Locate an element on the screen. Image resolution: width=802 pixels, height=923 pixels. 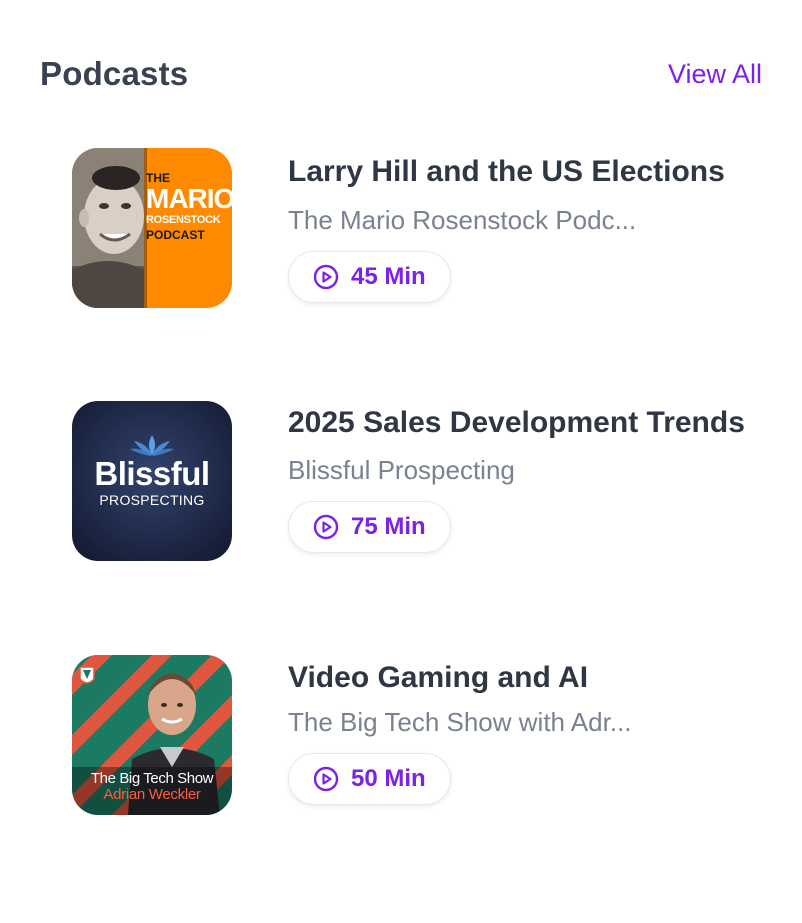
podcast-cover-blissful: Blissful PROSPECTING is located at coordinates (152, 481).